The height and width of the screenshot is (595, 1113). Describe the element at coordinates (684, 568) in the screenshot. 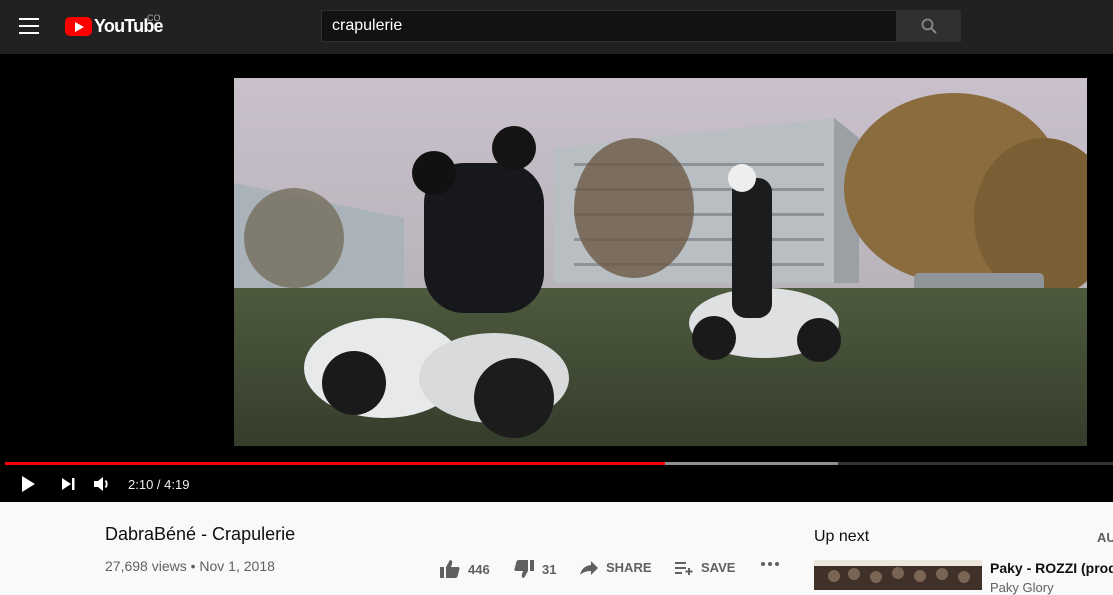

I see `add-to-playlist-icon` at that location.